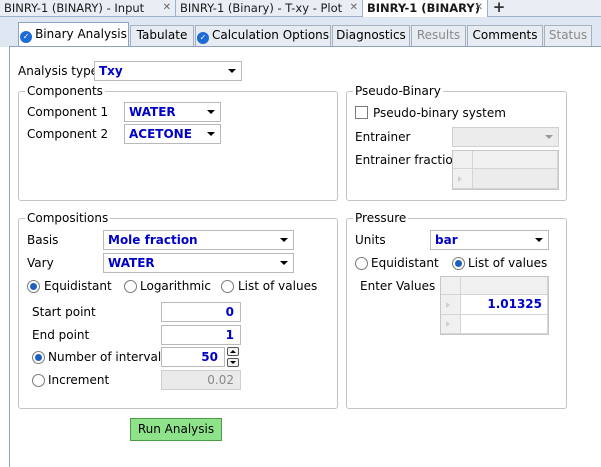 The image size is (601, 467). I want to click on tab-label: Results, so click(438, 35).